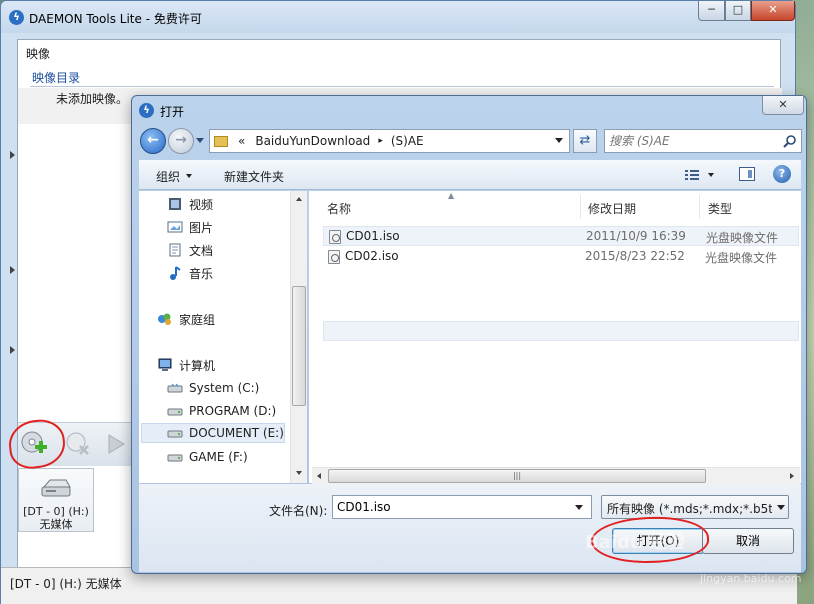 The image size is (814, 604). I want to click on search-icon, so click(790, 141).